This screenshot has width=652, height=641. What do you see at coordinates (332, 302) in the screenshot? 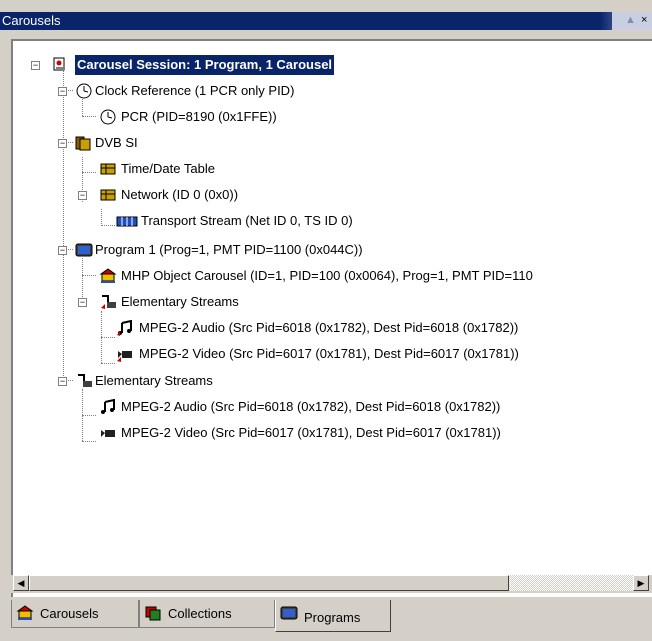
I see `tree-node-elementary-streams-program: − Elementary Streams` at bounding box center [332, 302].